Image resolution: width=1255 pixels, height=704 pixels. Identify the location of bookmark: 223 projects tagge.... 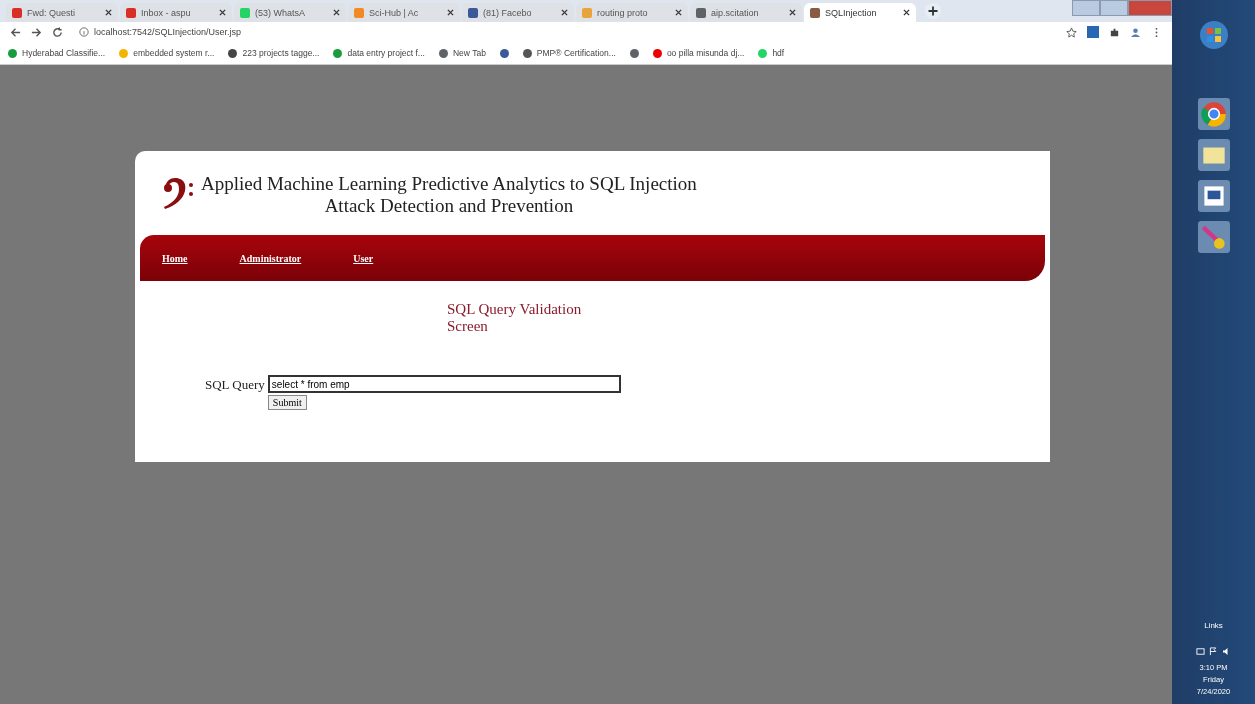
(274, 53).